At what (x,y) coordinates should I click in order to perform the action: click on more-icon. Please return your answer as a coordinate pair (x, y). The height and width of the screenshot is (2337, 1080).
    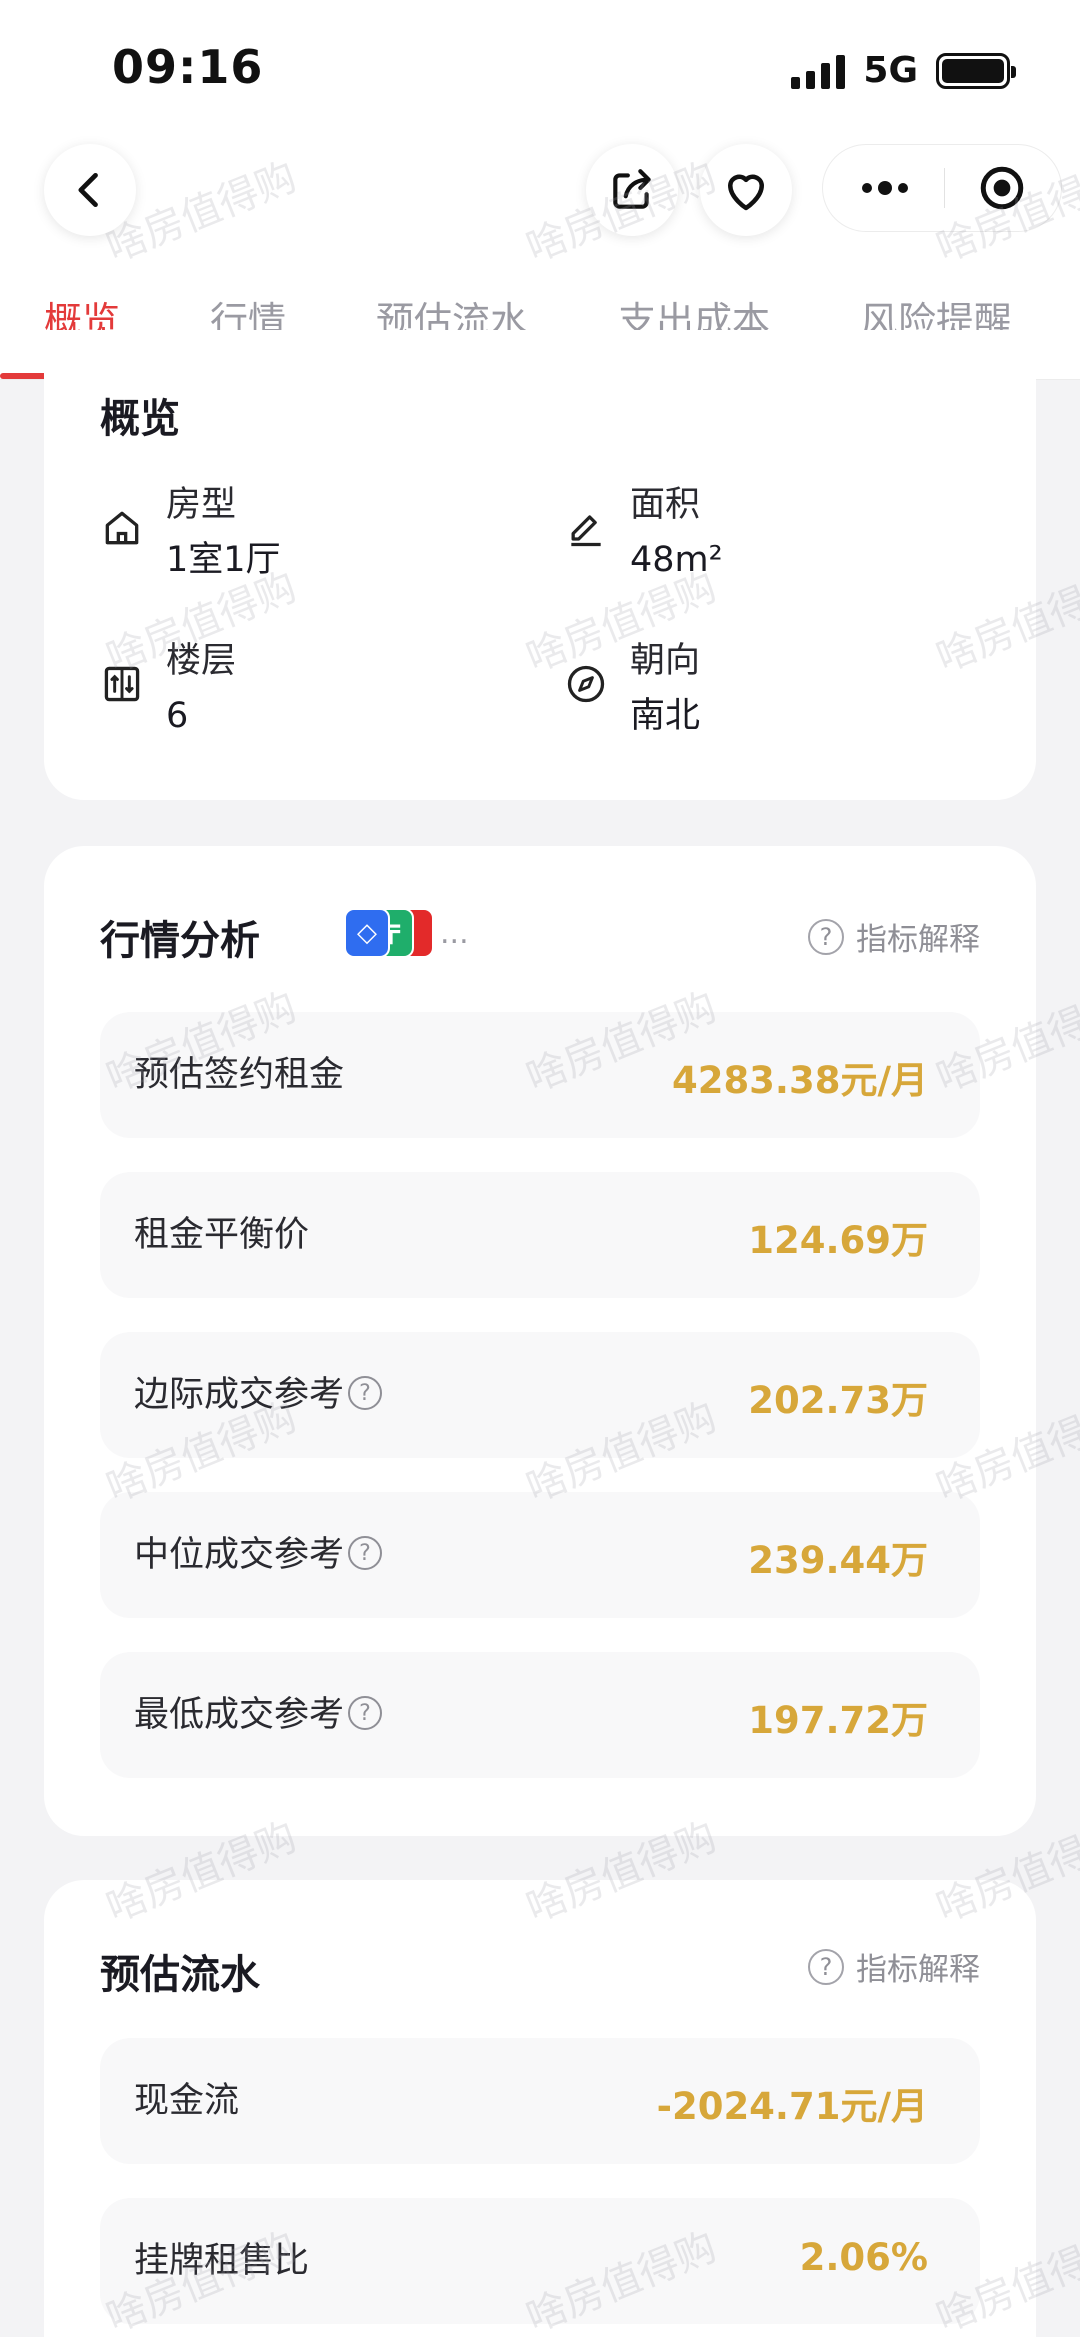
    Looking at the image, I should click on (885, 188).